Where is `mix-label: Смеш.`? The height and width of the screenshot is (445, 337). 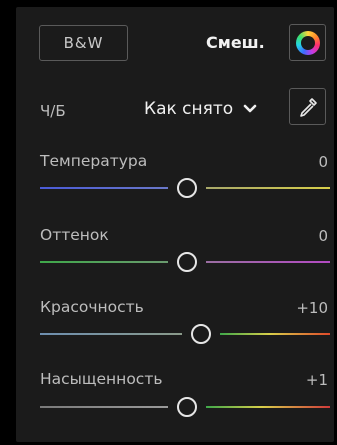 mix-label: Смеш. is located at coordinates (235, 42).